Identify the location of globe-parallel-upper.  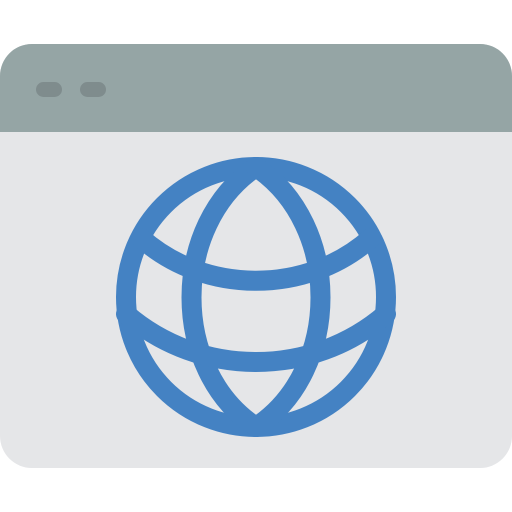
(256, 259).